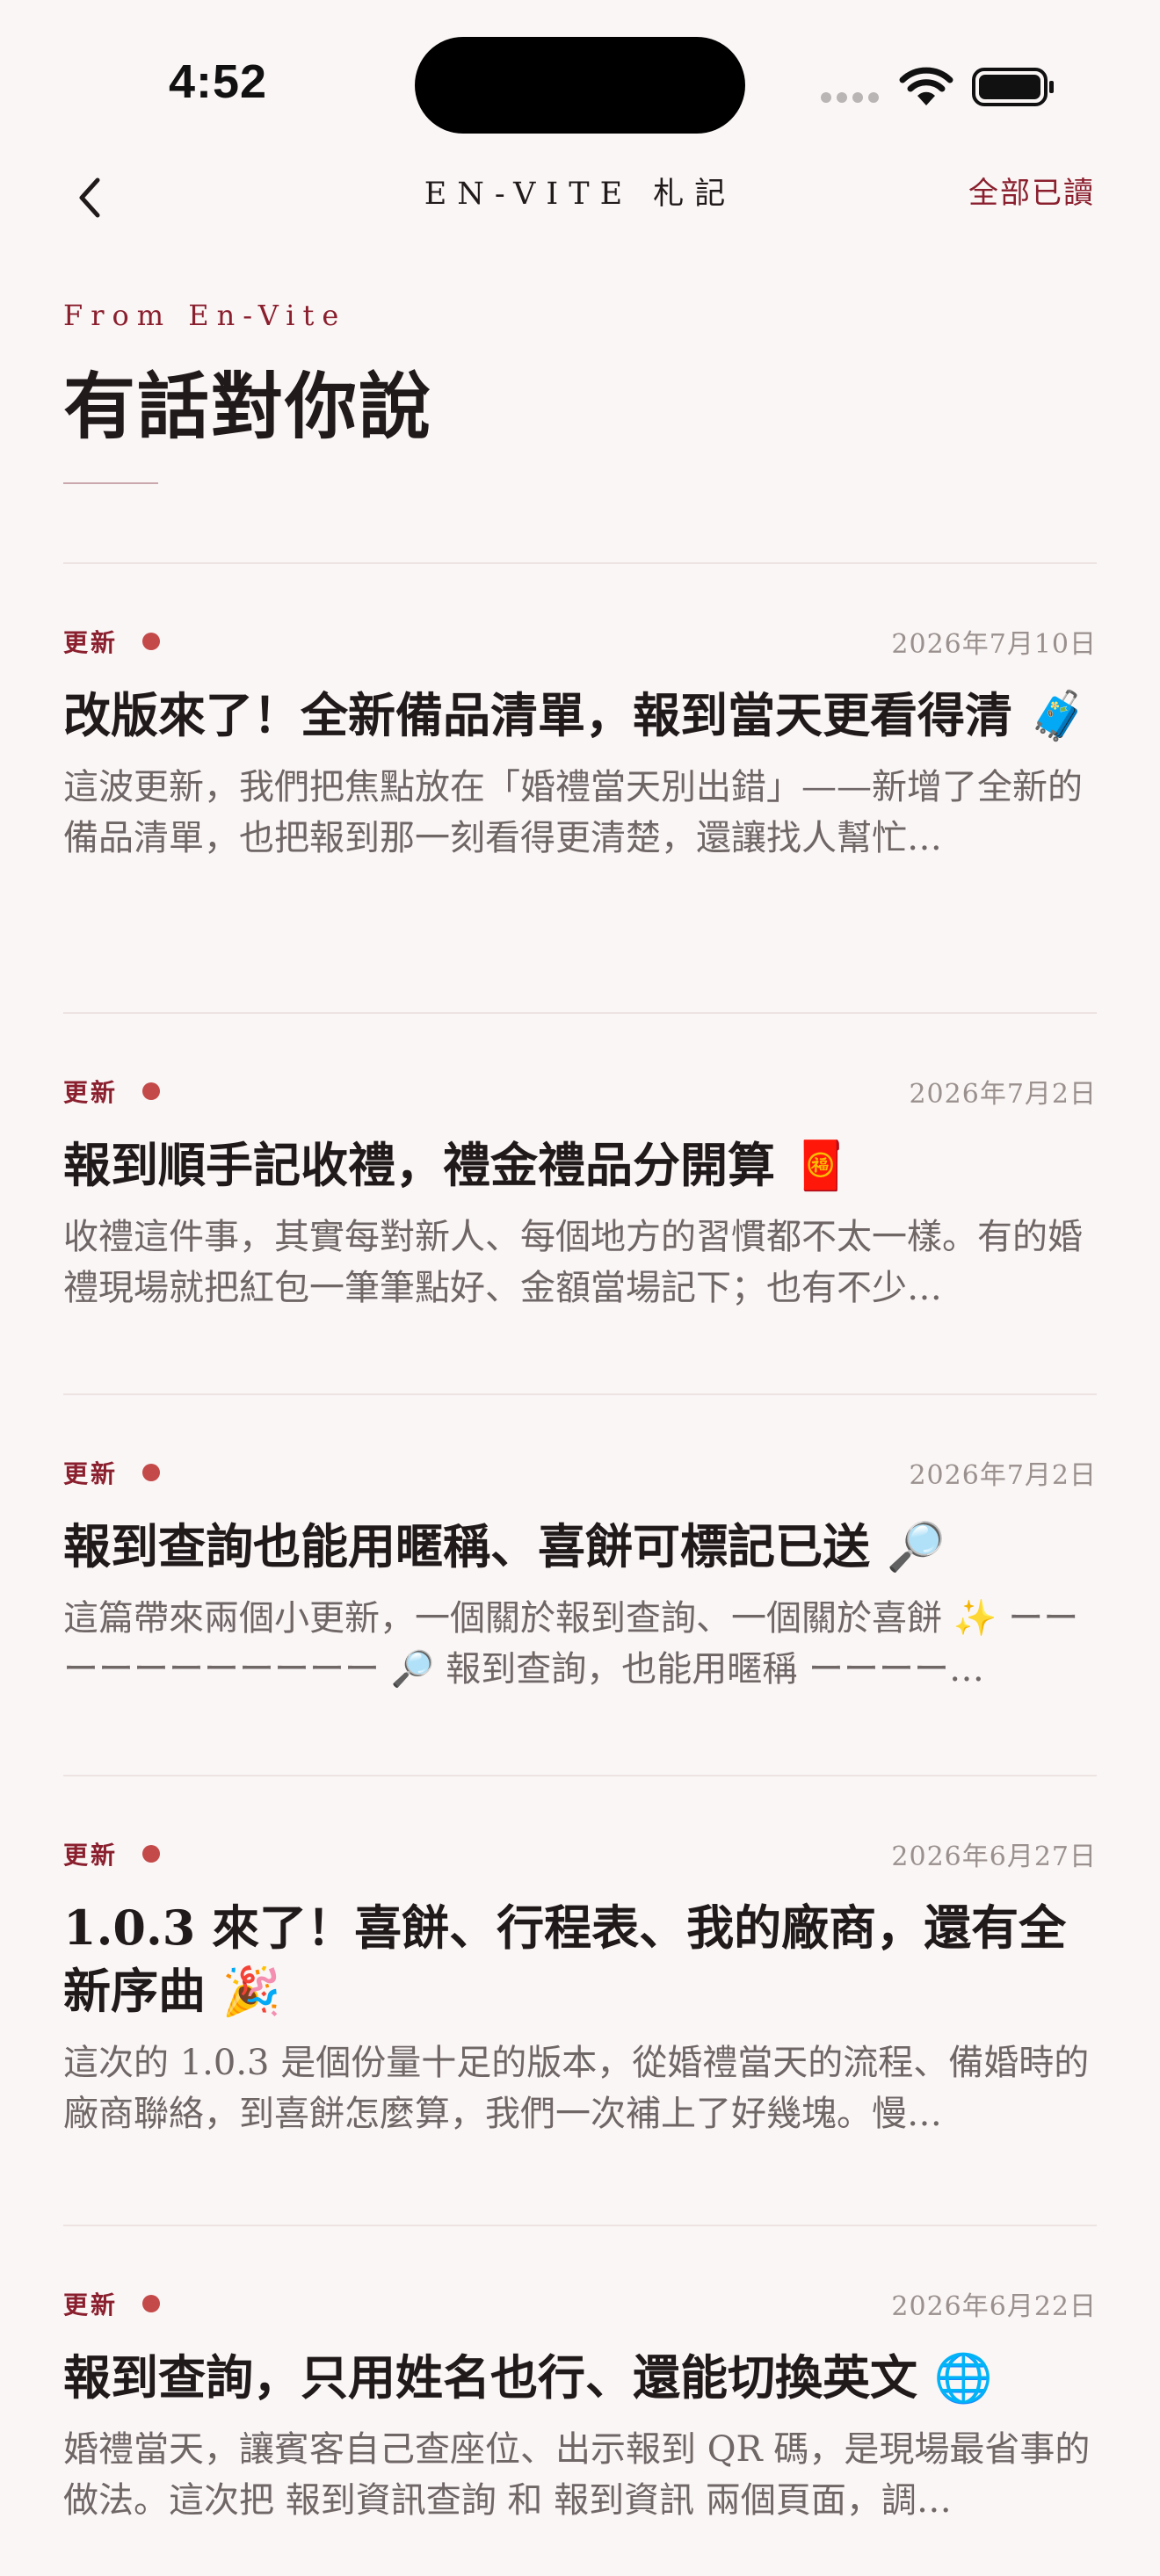  Describe the element at coordinates (994, 644) in the screenshot. I see `item-date: 2026年7月10日` at that location.